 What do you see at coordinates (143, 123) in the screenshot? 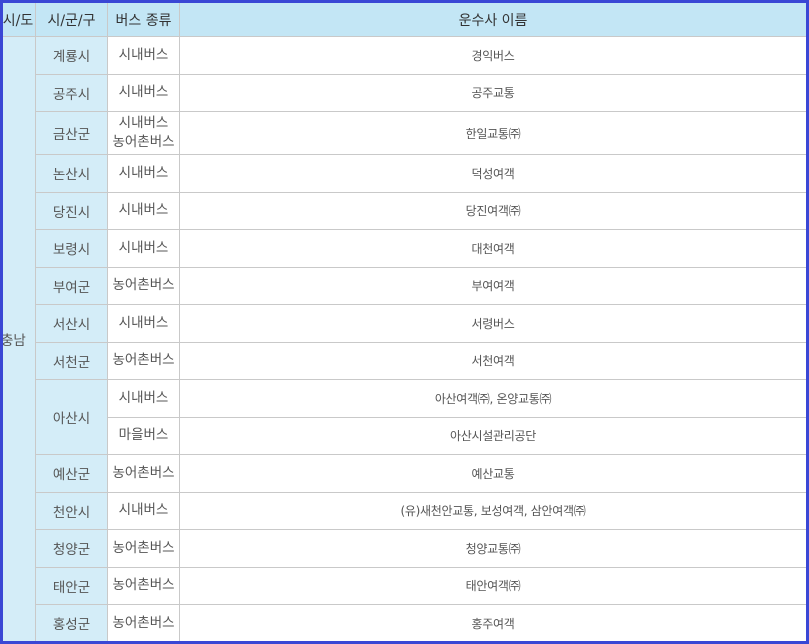
I see `bus-type-line: 시내버스` at bounding box center [143, 123].